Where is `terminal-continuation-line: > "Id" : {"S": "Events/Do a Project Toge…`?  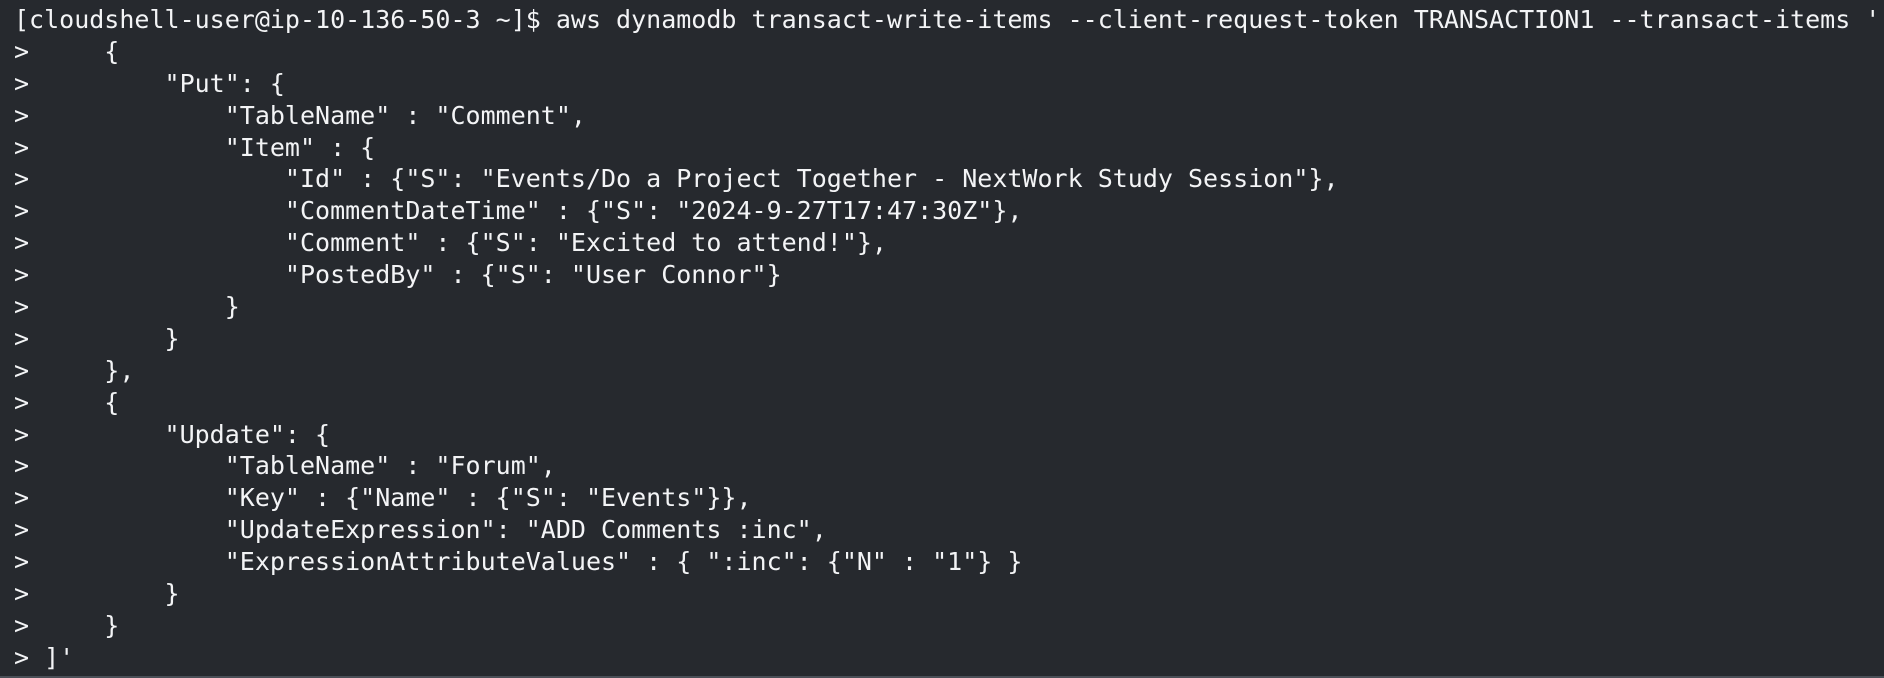
terminal-continuation-line: > "Id" : {"S": "Events/Do a Project Toge… is located at coordinates (676, 179).